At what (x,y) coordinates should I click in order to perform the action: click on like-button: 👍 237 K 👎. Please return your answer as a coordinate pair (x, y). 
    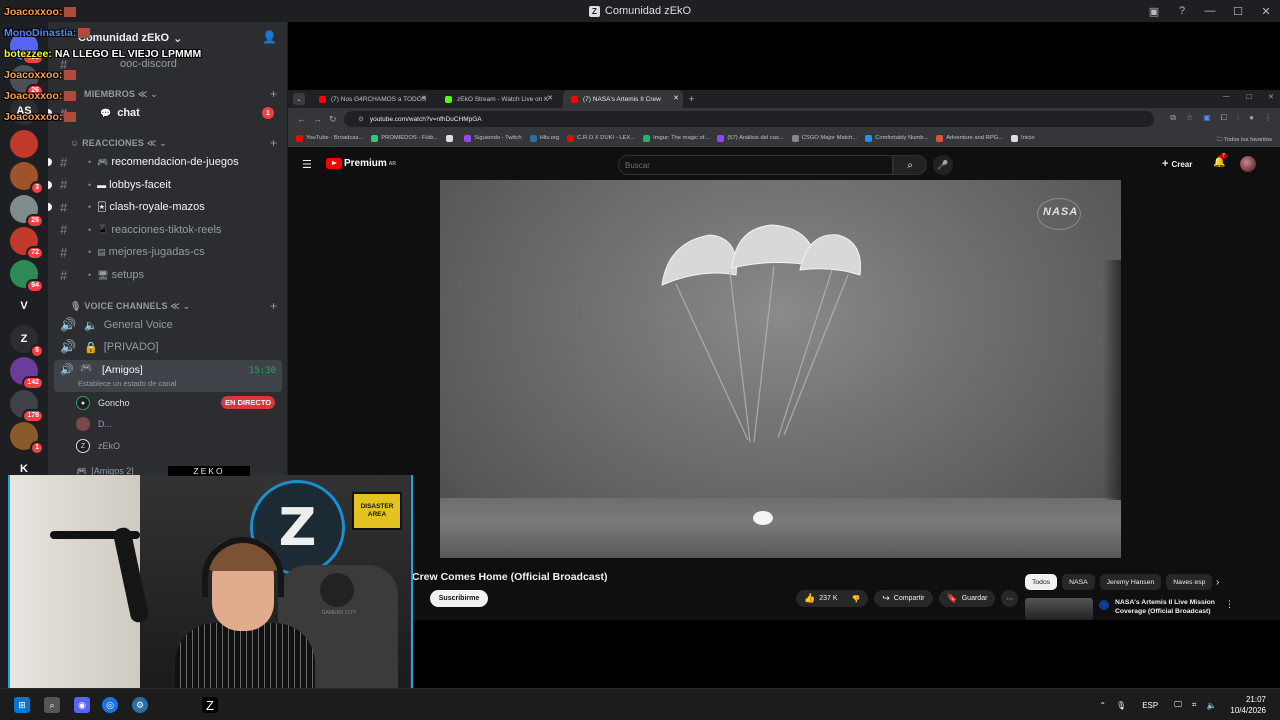
    Looking at the image, I should click on (832, 598).